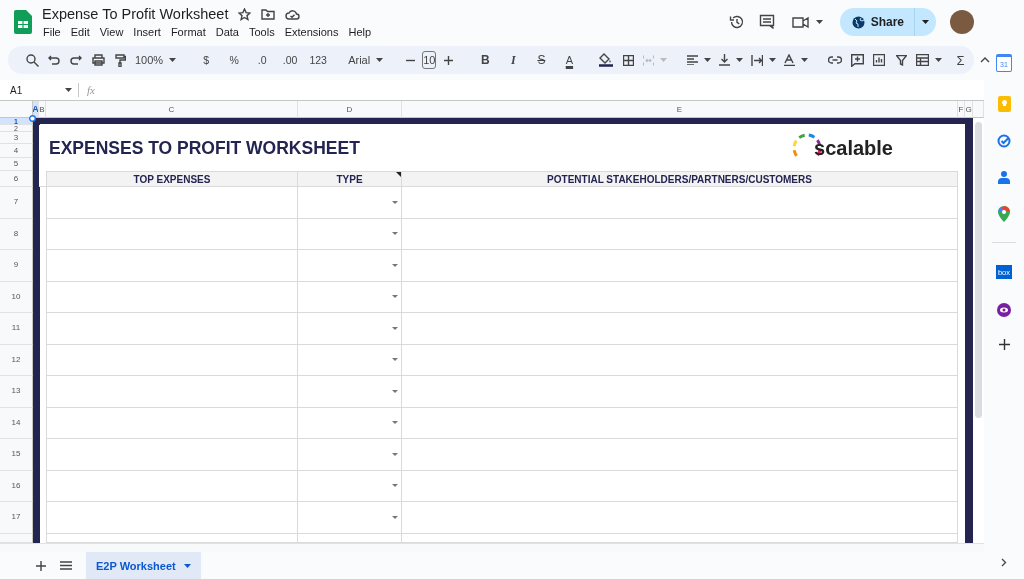 The image size is (1024, 579). I want to click on row-header: 11, so click(16, 329).